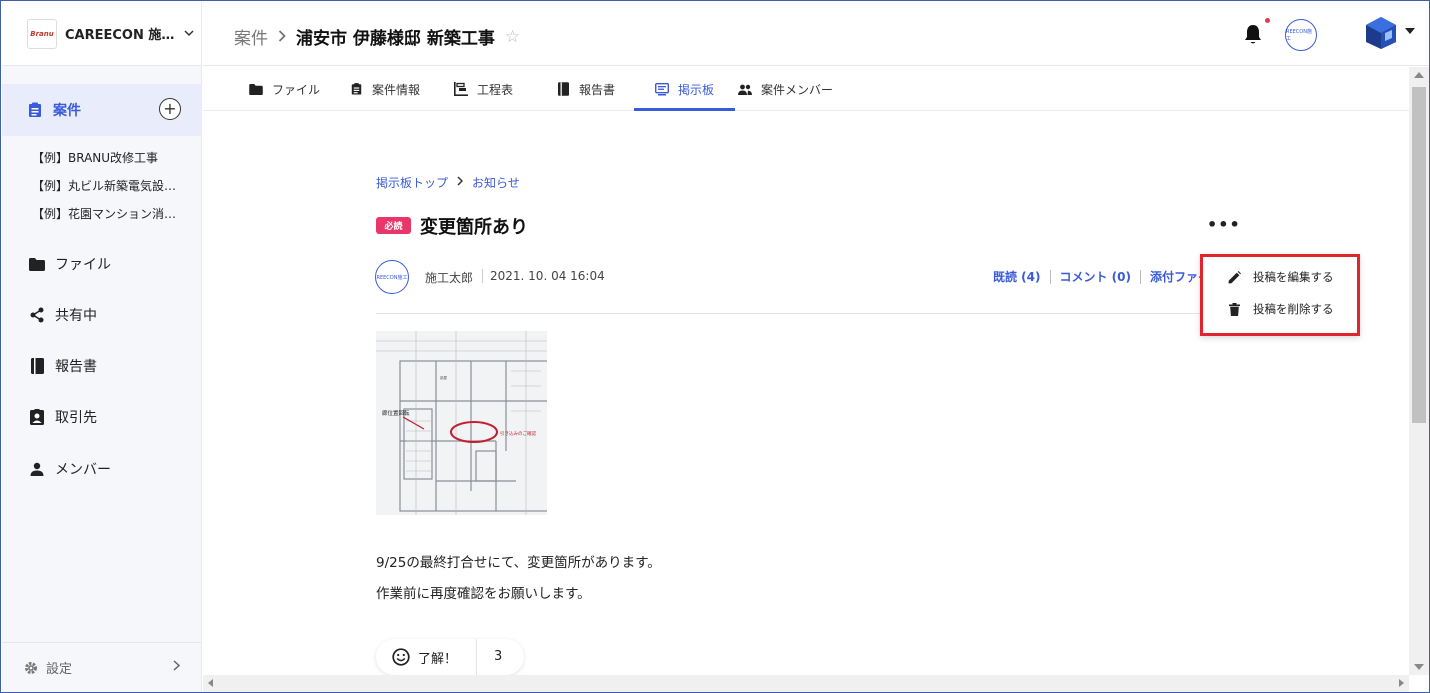 The height and width of the screenshot is (693, 1430). What do you see at coordinates (251, 36) in the screenshot?
I see `breadcrumb-projects-link: 案件` at bounding box center [251, 36].